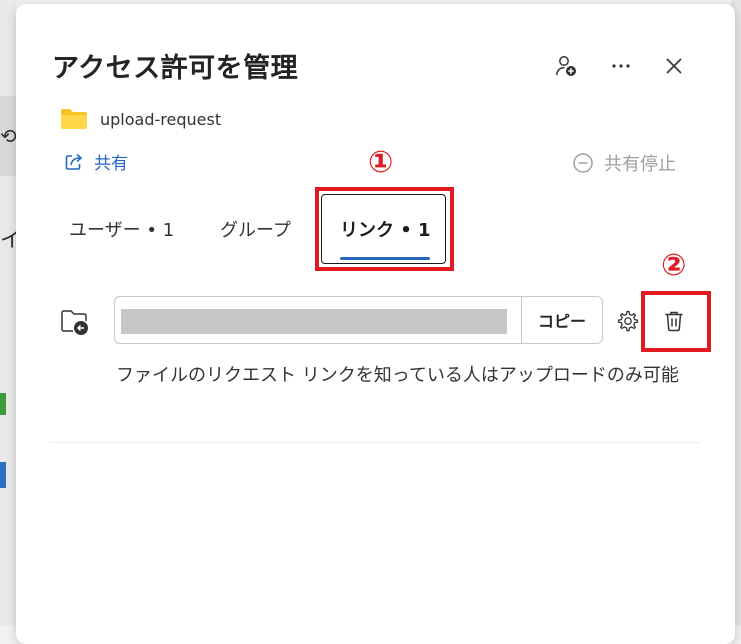  I want to click on annotation-number-1: ①, so click(381, 162).